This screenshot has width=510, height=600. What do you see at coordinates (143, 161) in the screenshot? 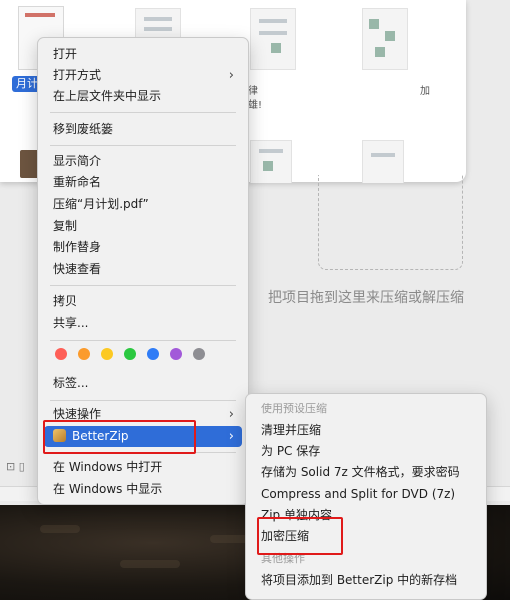
I see `menu-item-get-info: 显示简介` at bounding box center [143, 161].